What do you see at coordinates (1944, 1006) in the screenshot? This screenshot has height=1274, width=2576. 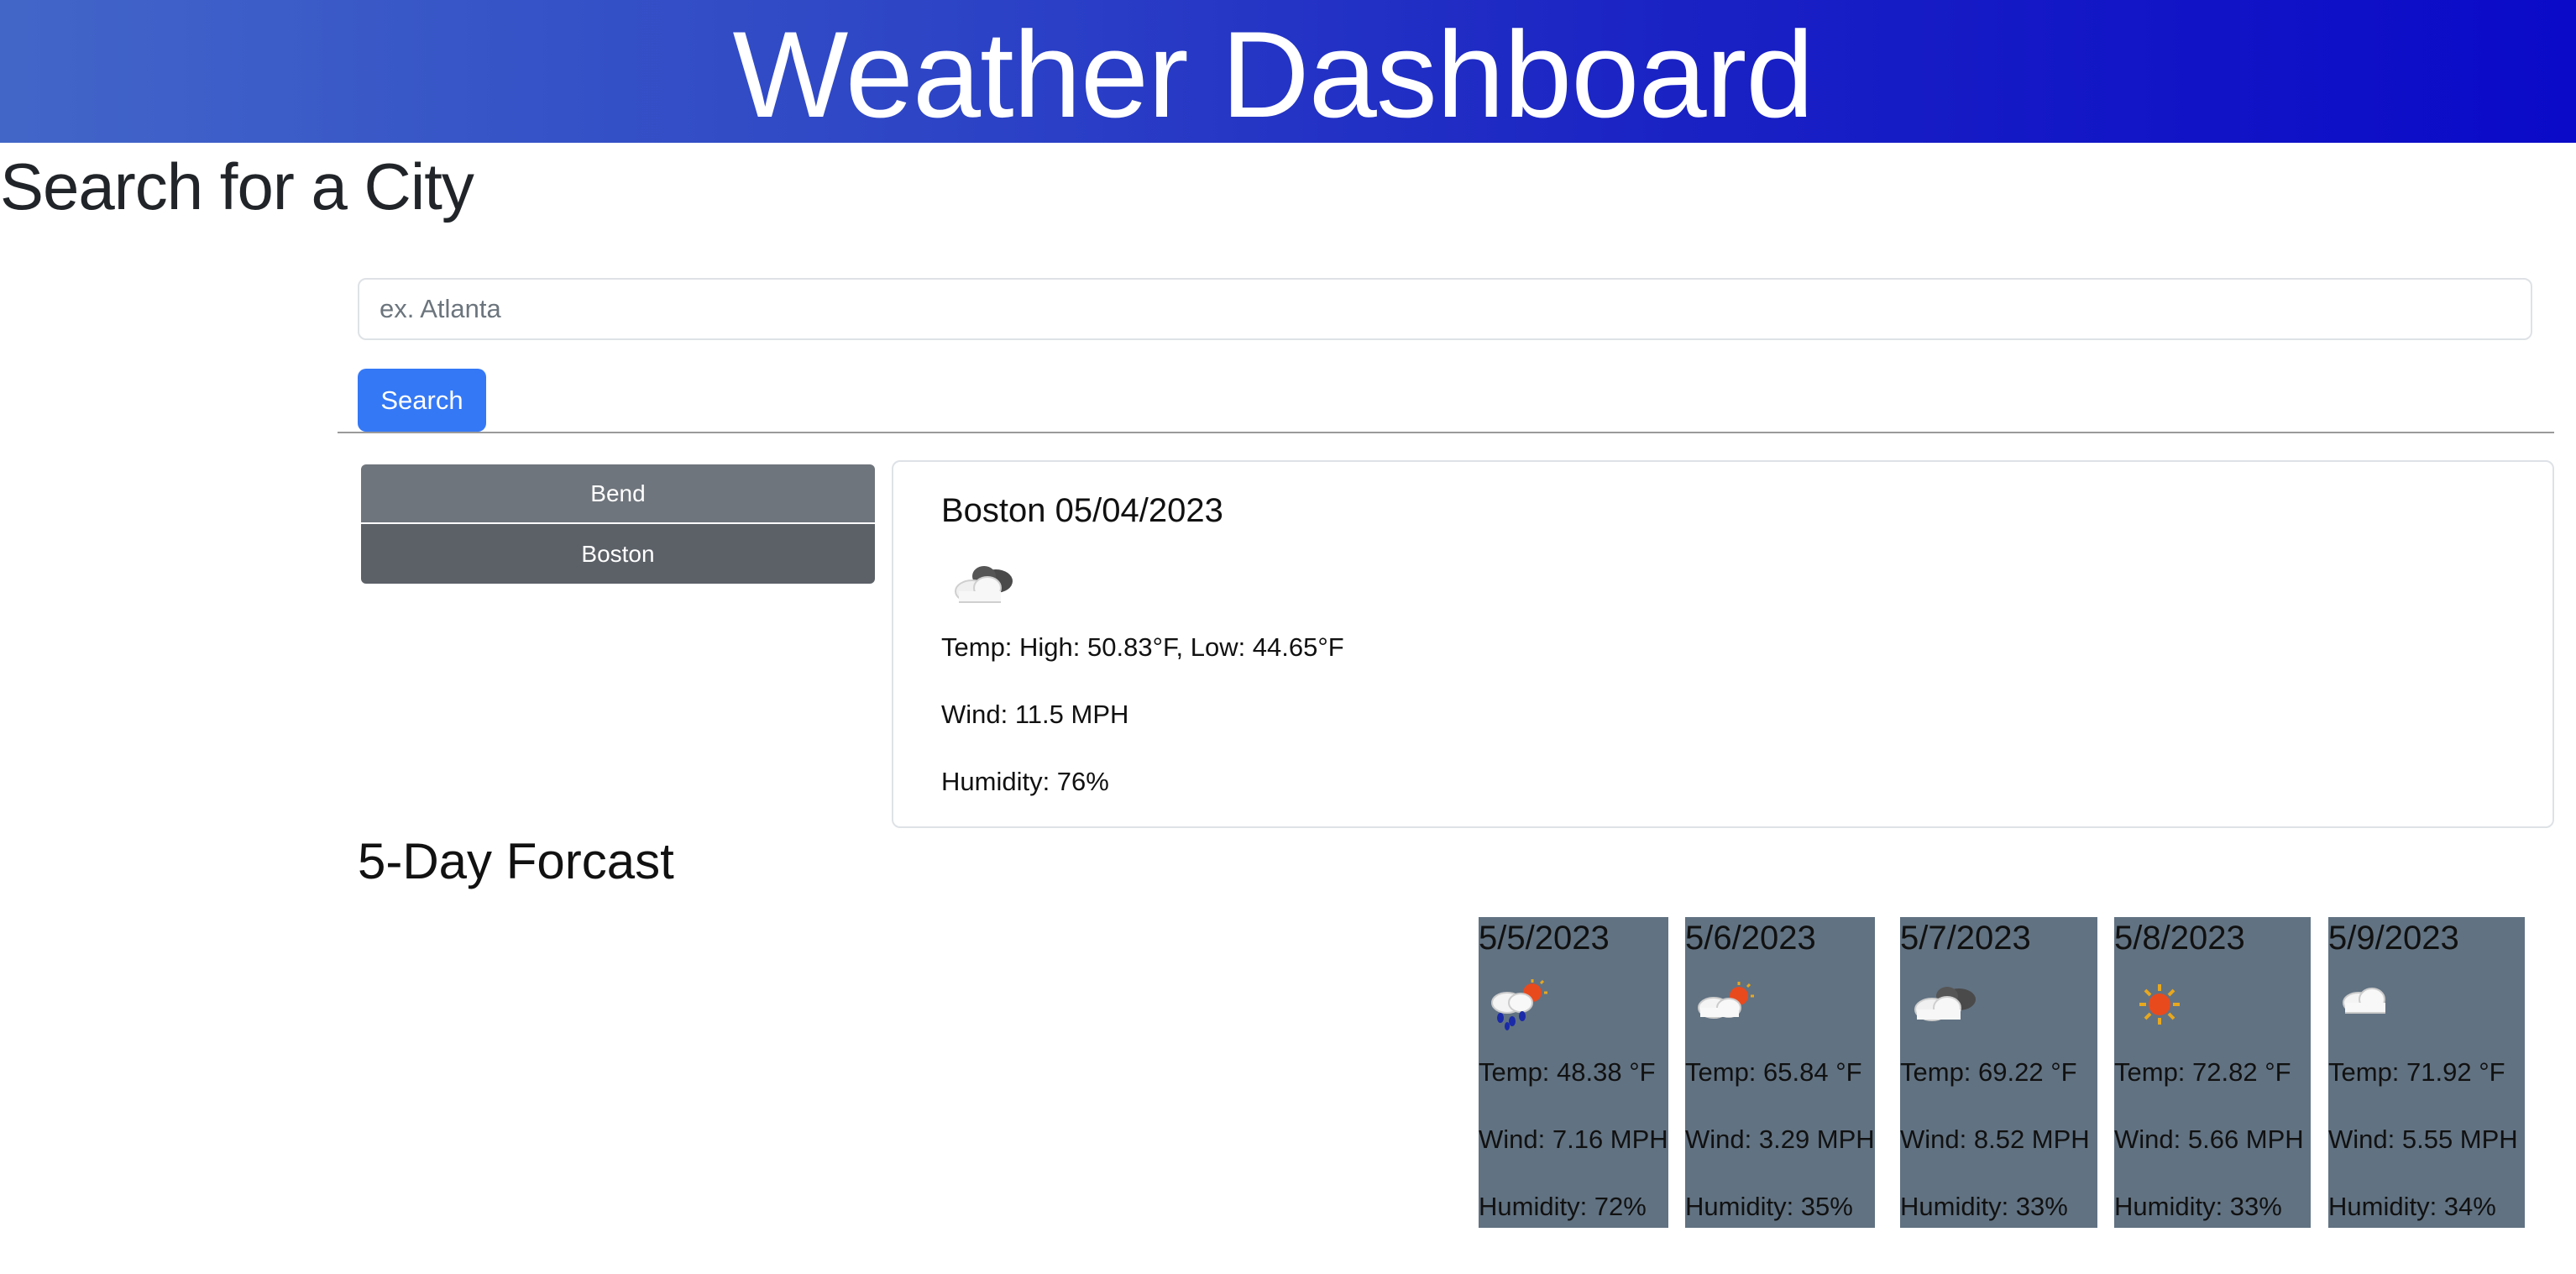 I see `broken-clouds-icon` at bounding box center [1944, 1006].